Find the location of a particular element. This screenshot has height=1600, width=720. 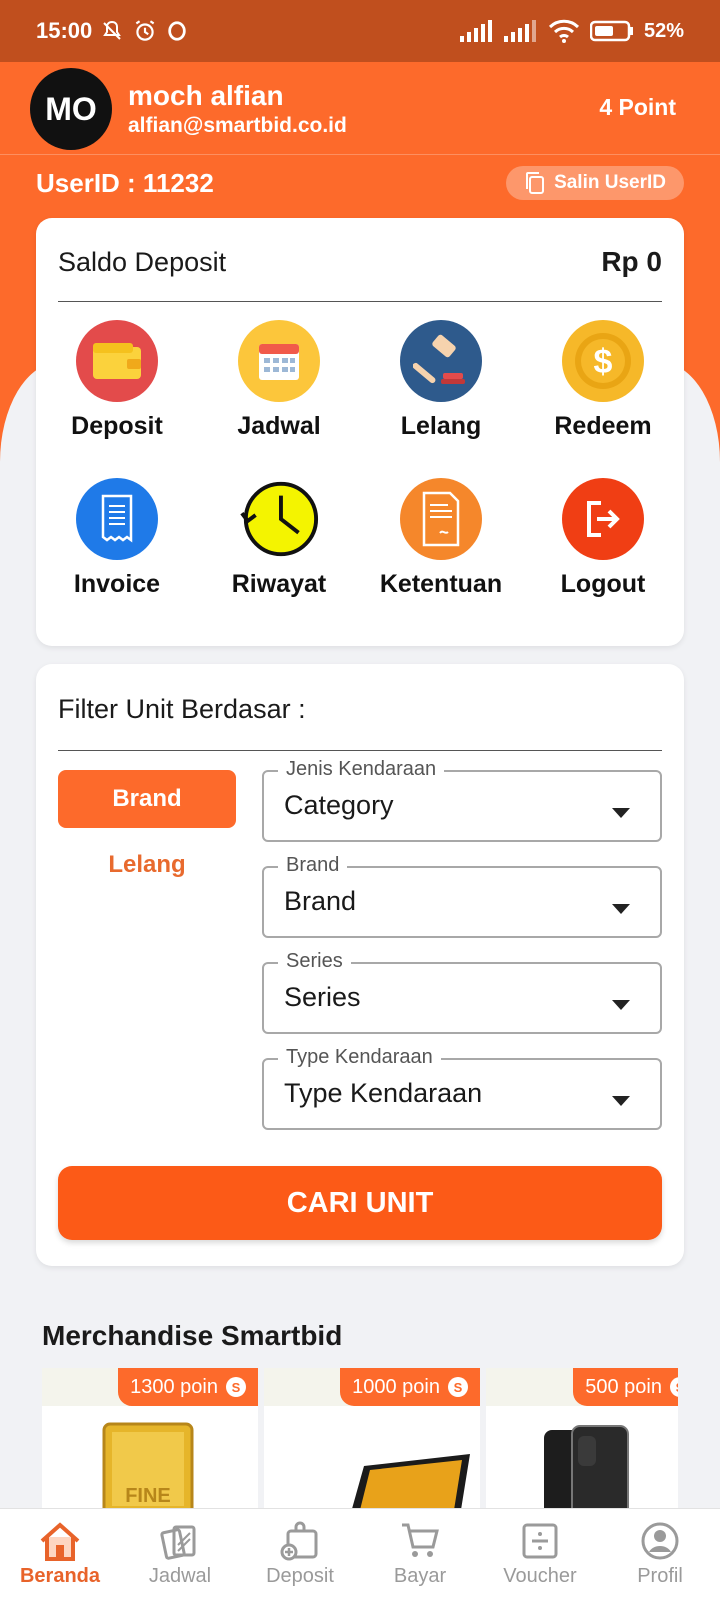

opera-icon is located at coordinates (177, 31).